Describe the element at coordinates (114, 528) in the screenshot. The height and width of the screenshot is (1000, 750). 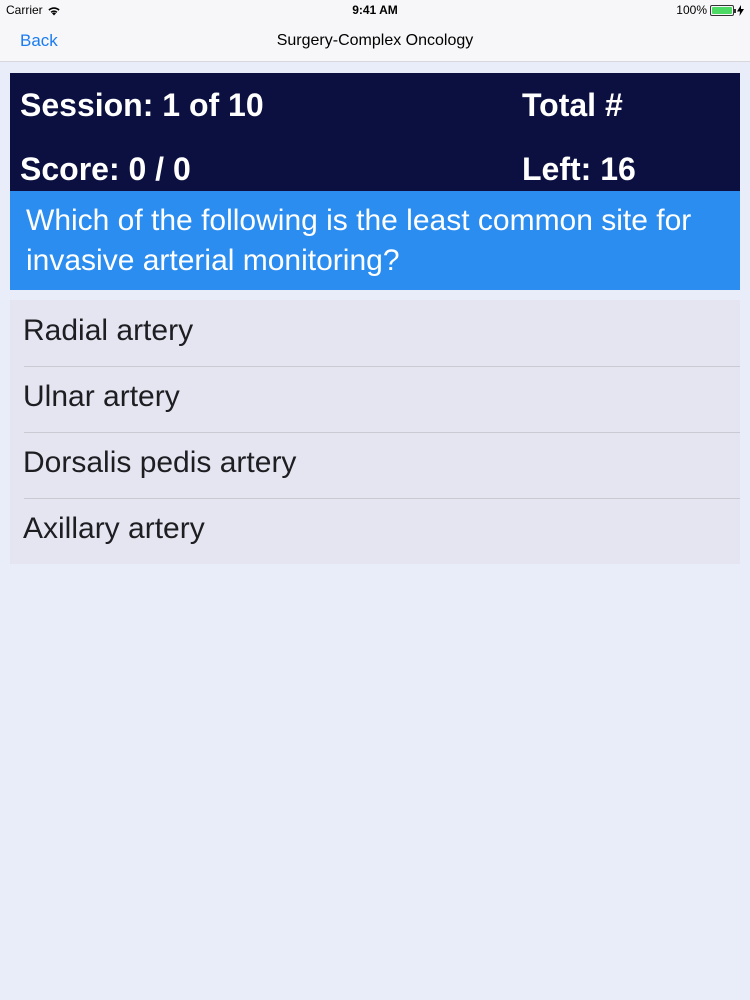
I see `answer-label: Axillary artery` at that location.